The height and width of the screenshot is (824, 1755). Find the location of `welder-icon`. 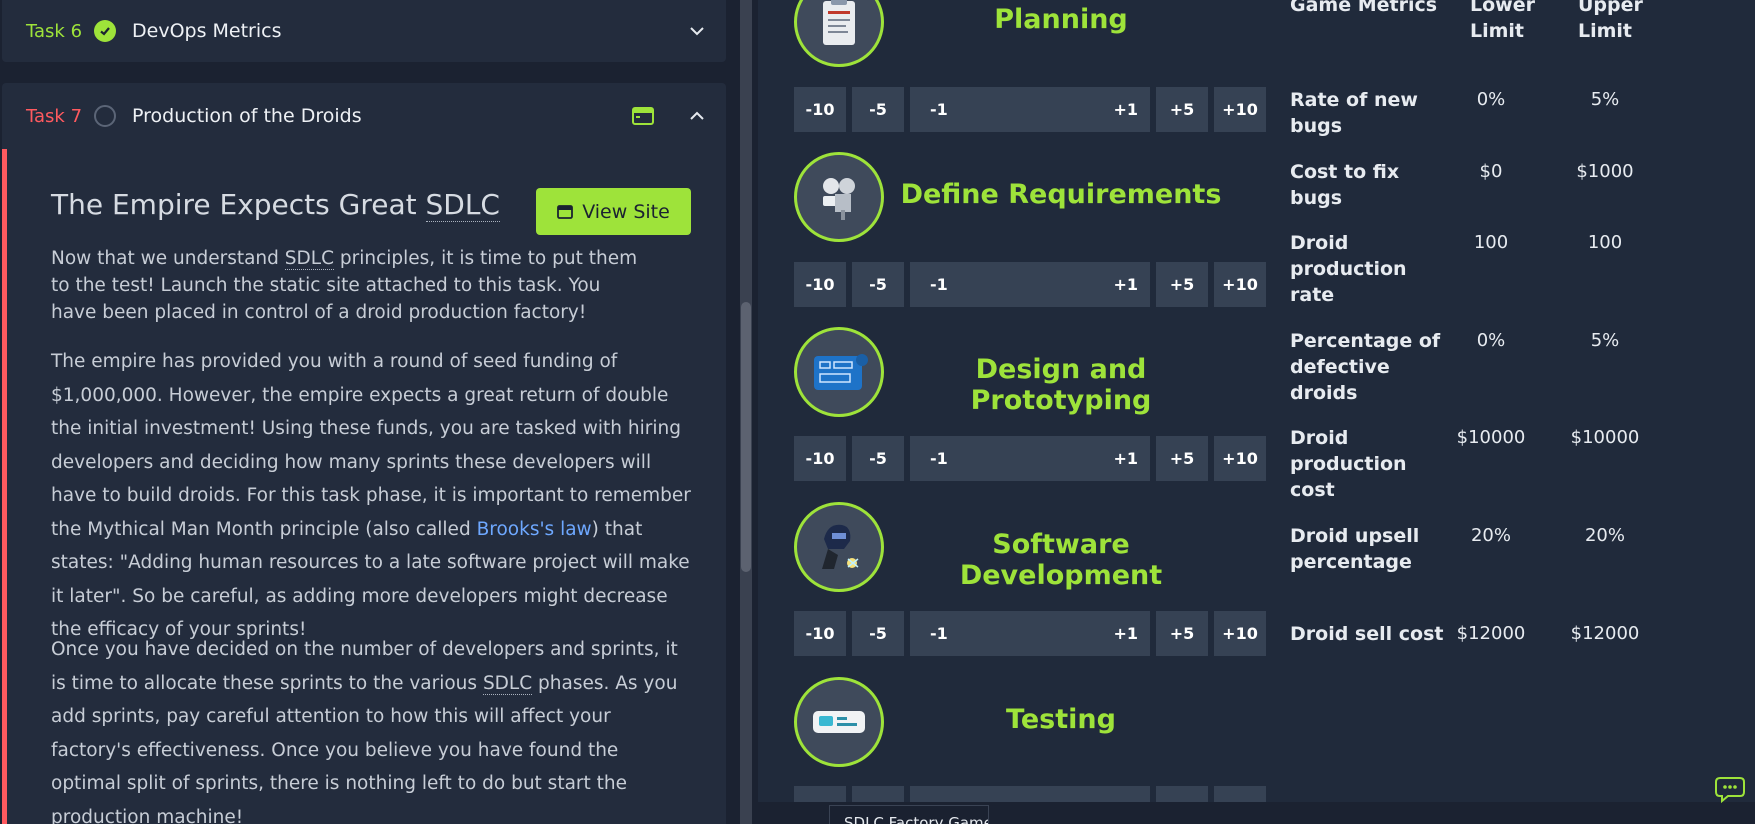

welder-icon is located at coordinates (839, 547).